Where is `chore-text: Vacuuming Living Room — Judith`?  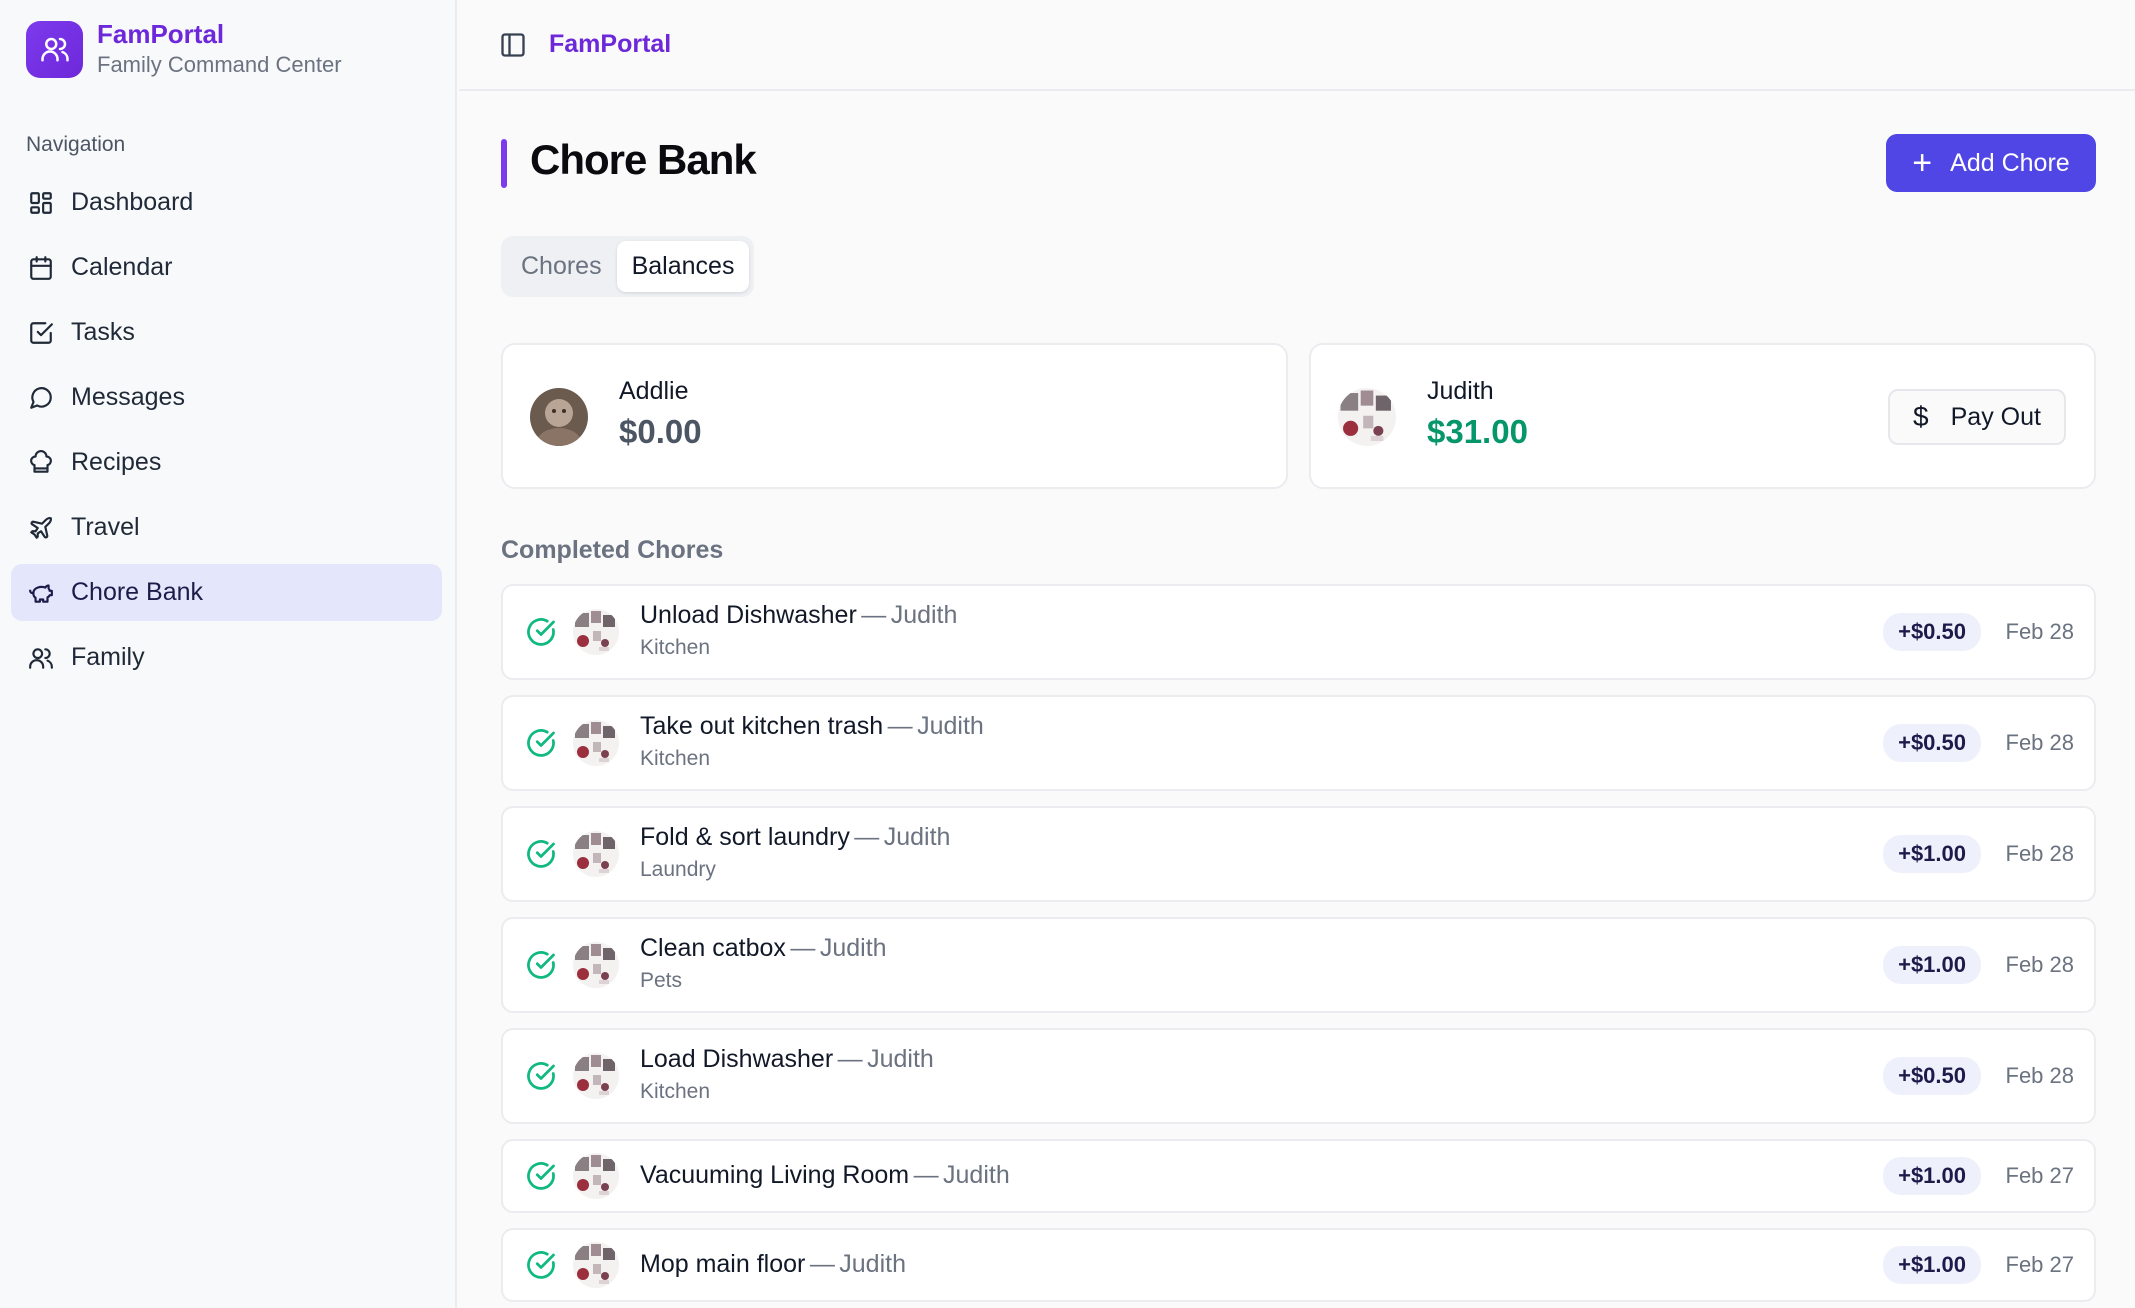 chore-text: Vacuuming Living Room — Judith is located at coordinates (825, 1175).